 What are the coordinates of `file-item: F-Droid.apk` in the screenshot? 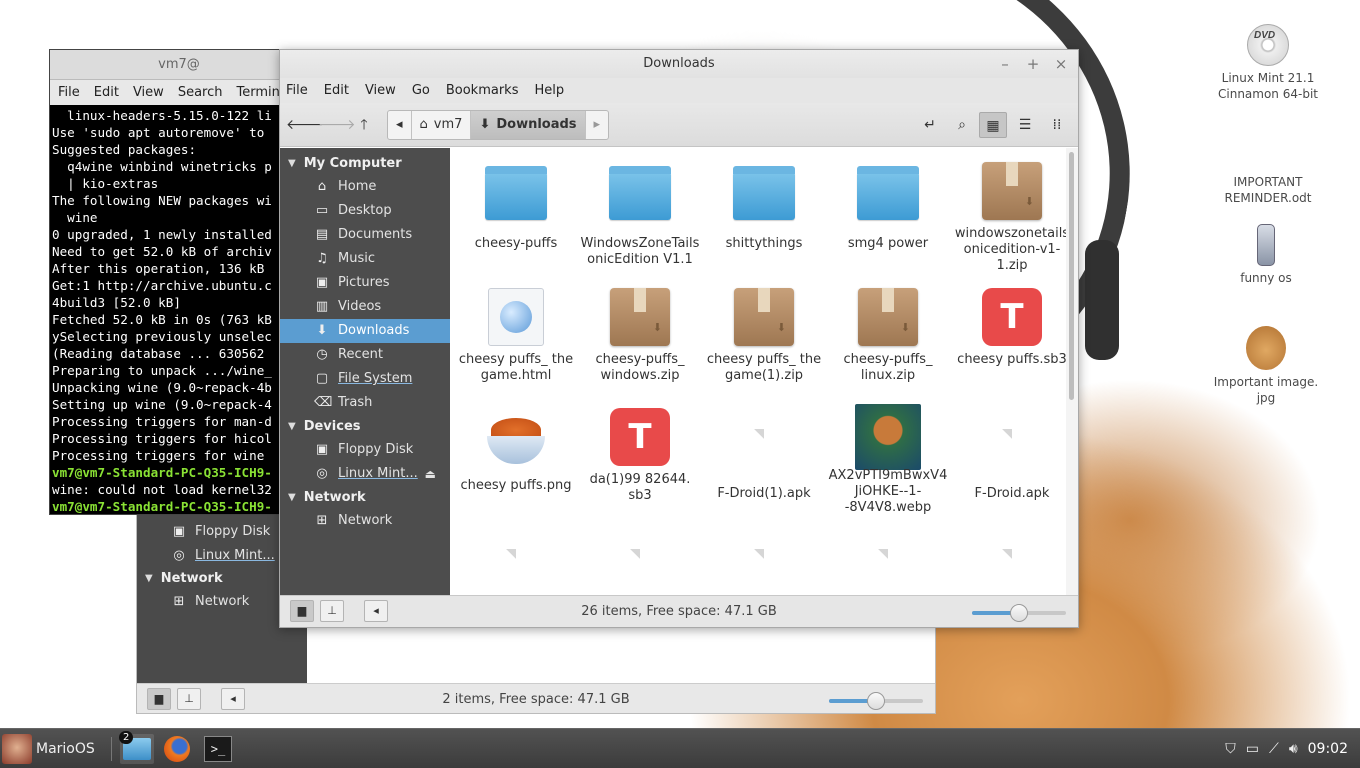 It's located at (1010, 455).